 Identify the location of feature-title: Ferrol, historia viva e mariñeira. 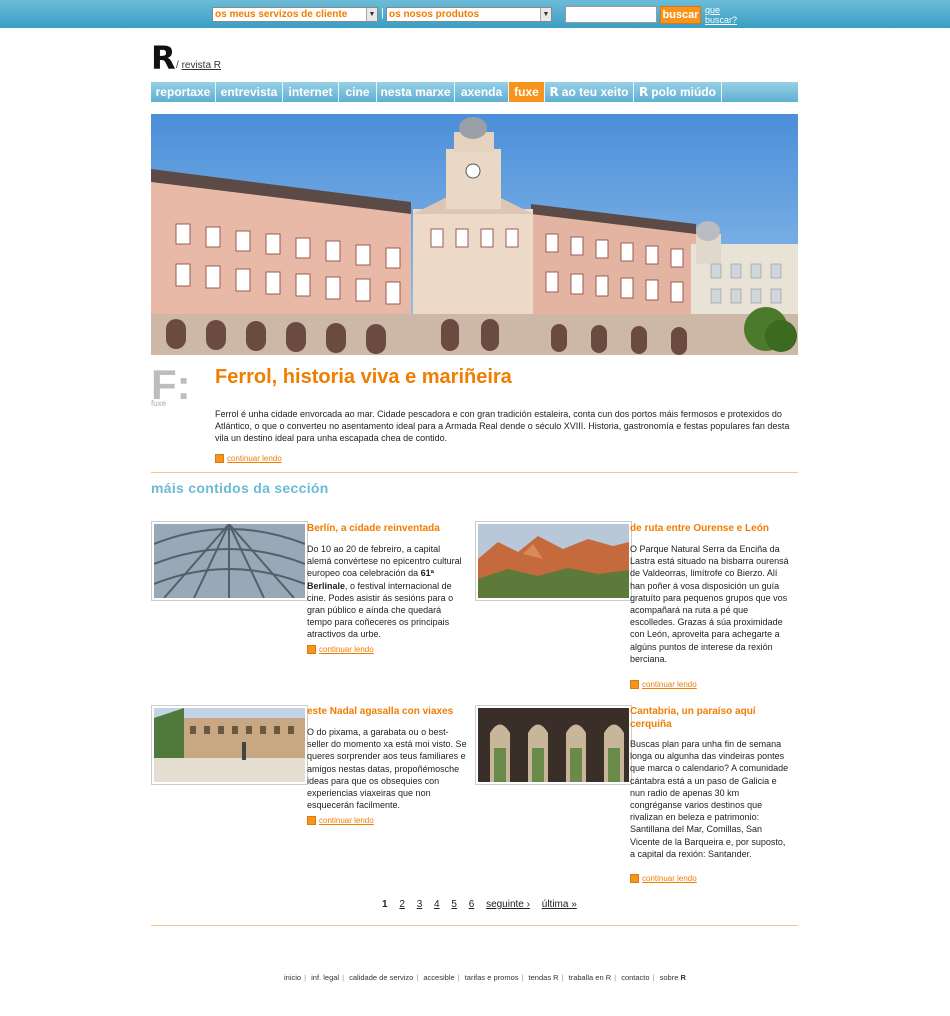
(363, 377).